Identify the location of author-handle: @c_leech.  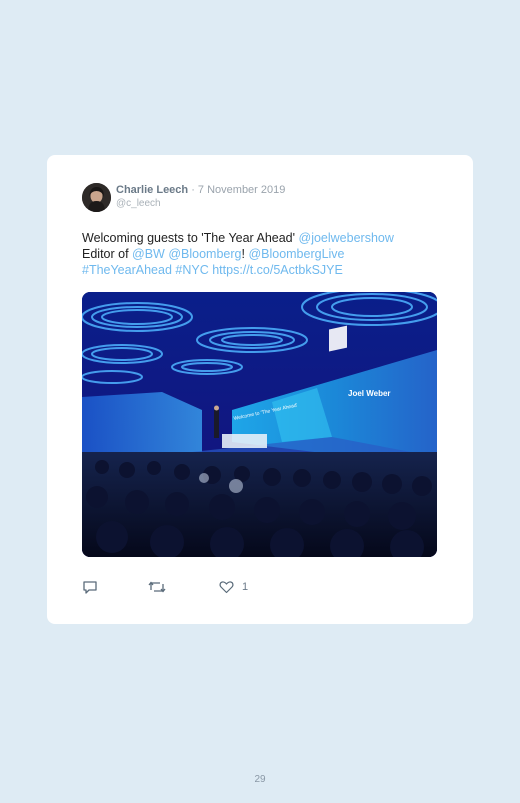
(138, 203).